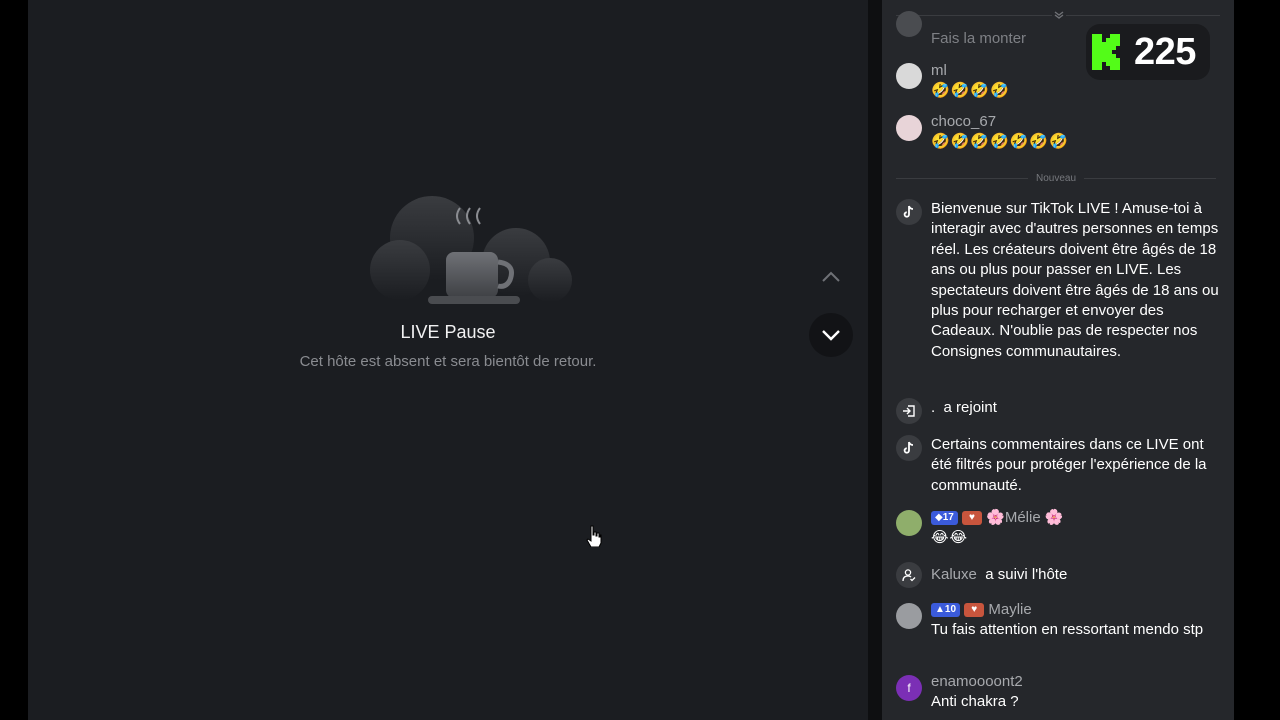 The height and width of the screenshot is (720, 1280). What do you see at coordinates (1059, 15) in the screenshot?
I see `scroll-more-icon` at bounding box center [1059, 15].